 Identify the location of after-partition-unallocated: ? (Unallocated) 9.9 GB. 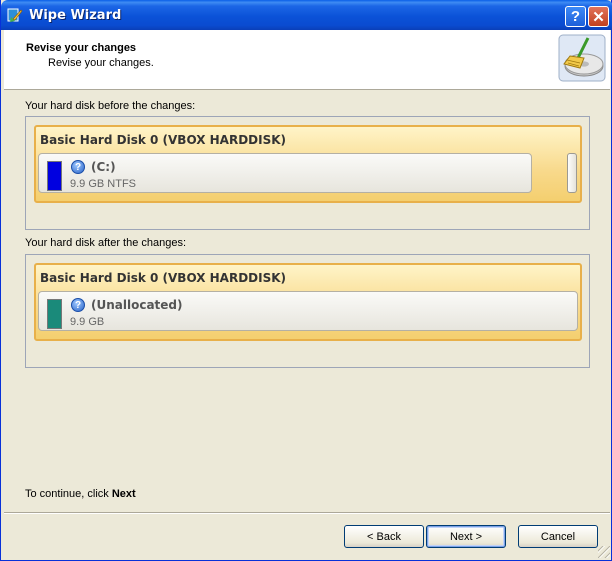
(308, 311).